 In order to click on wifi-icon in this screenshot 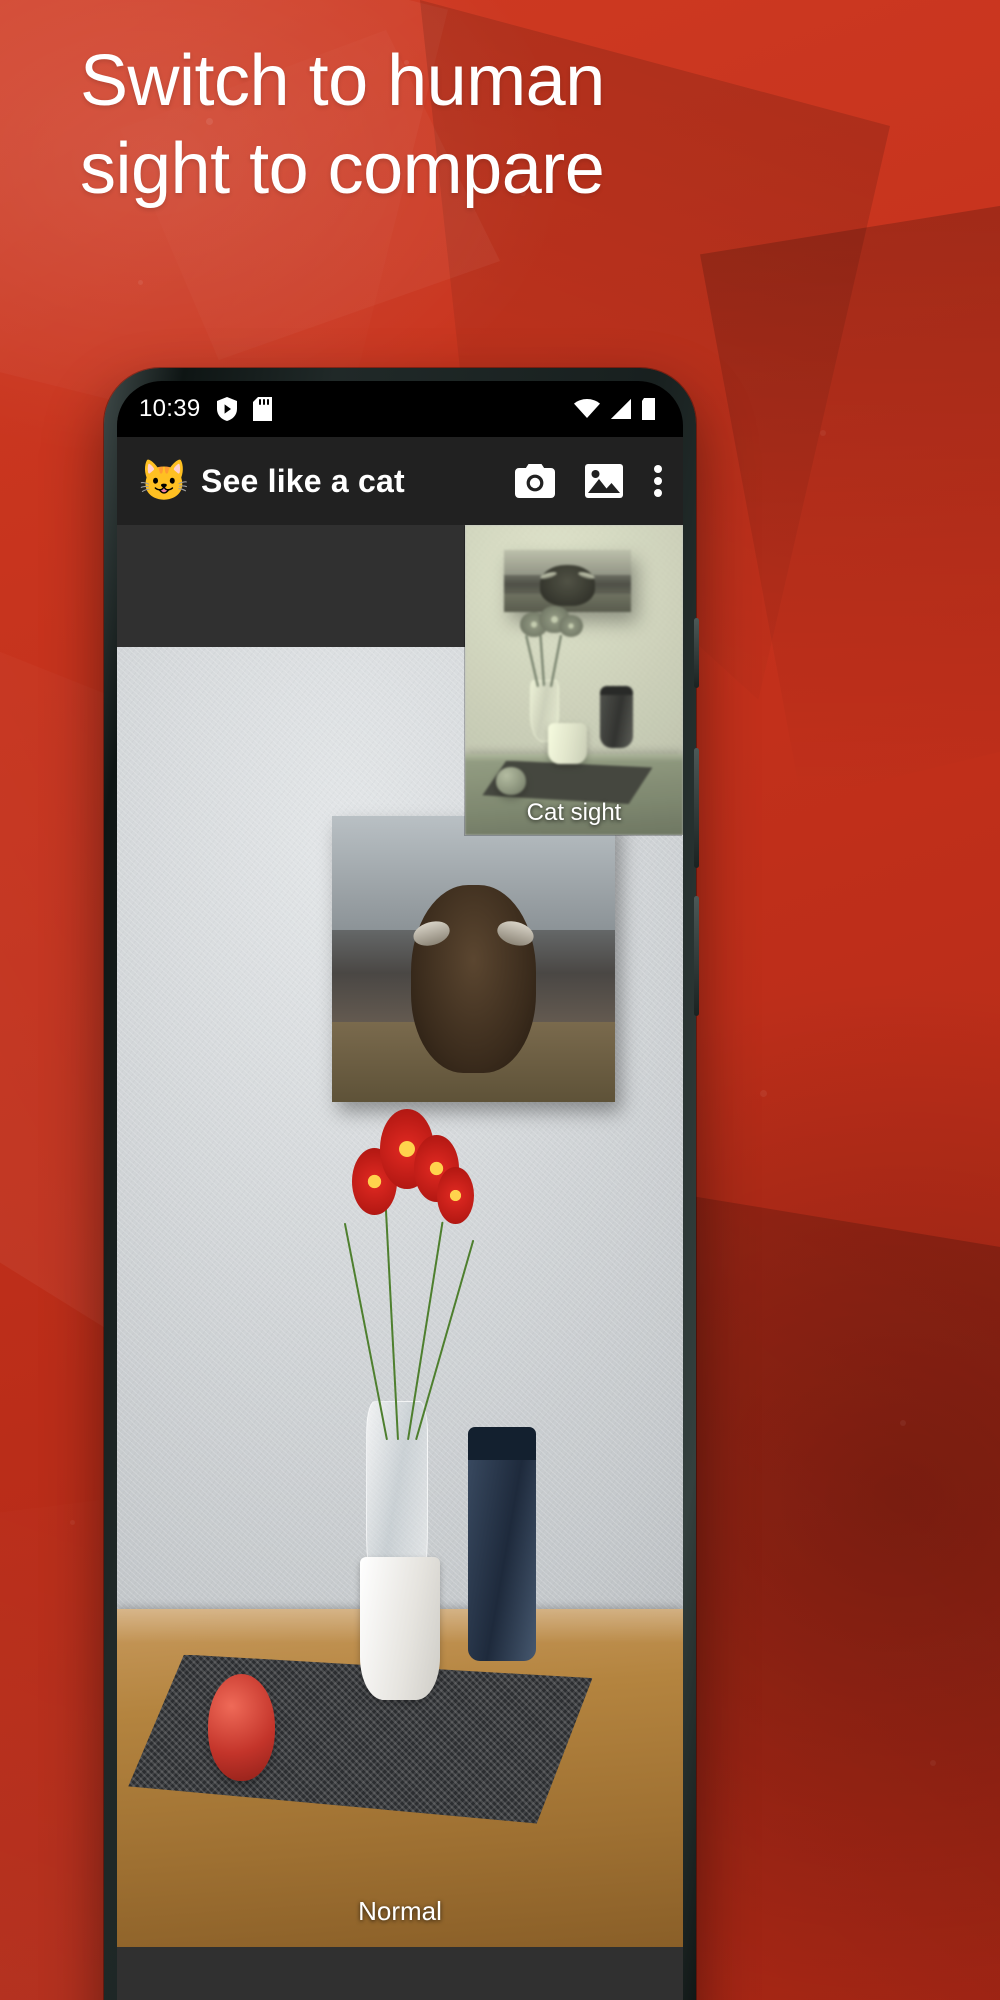, I will do `click(587, 409)`.